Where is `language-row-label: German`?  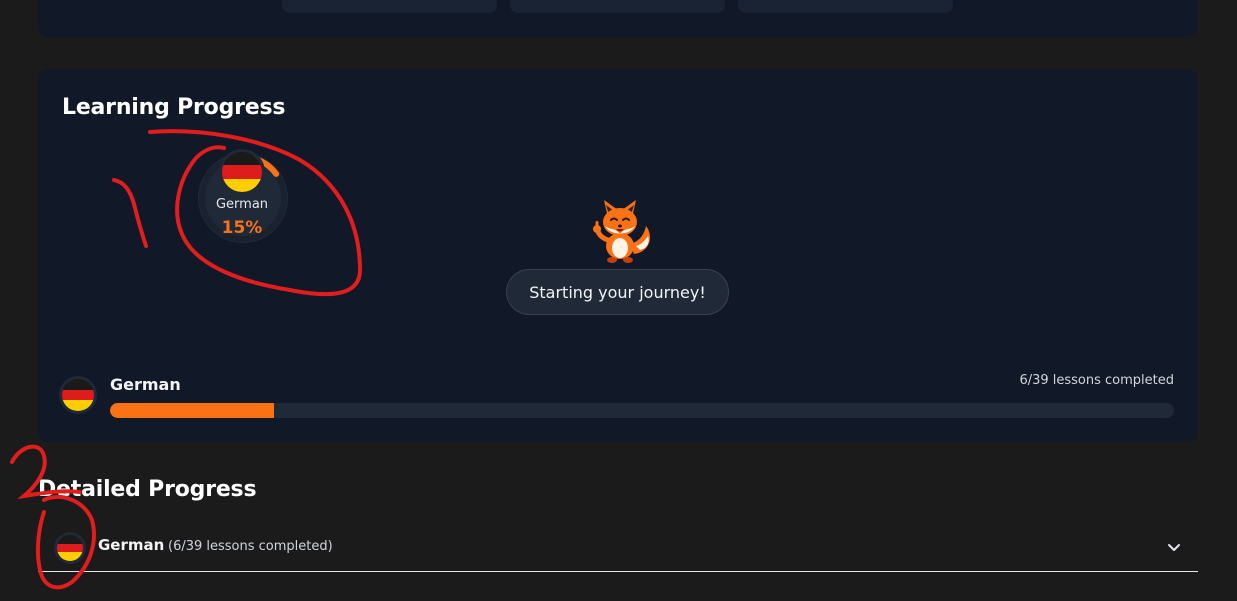 language-row-label: German is located at coordinates (145, 384).